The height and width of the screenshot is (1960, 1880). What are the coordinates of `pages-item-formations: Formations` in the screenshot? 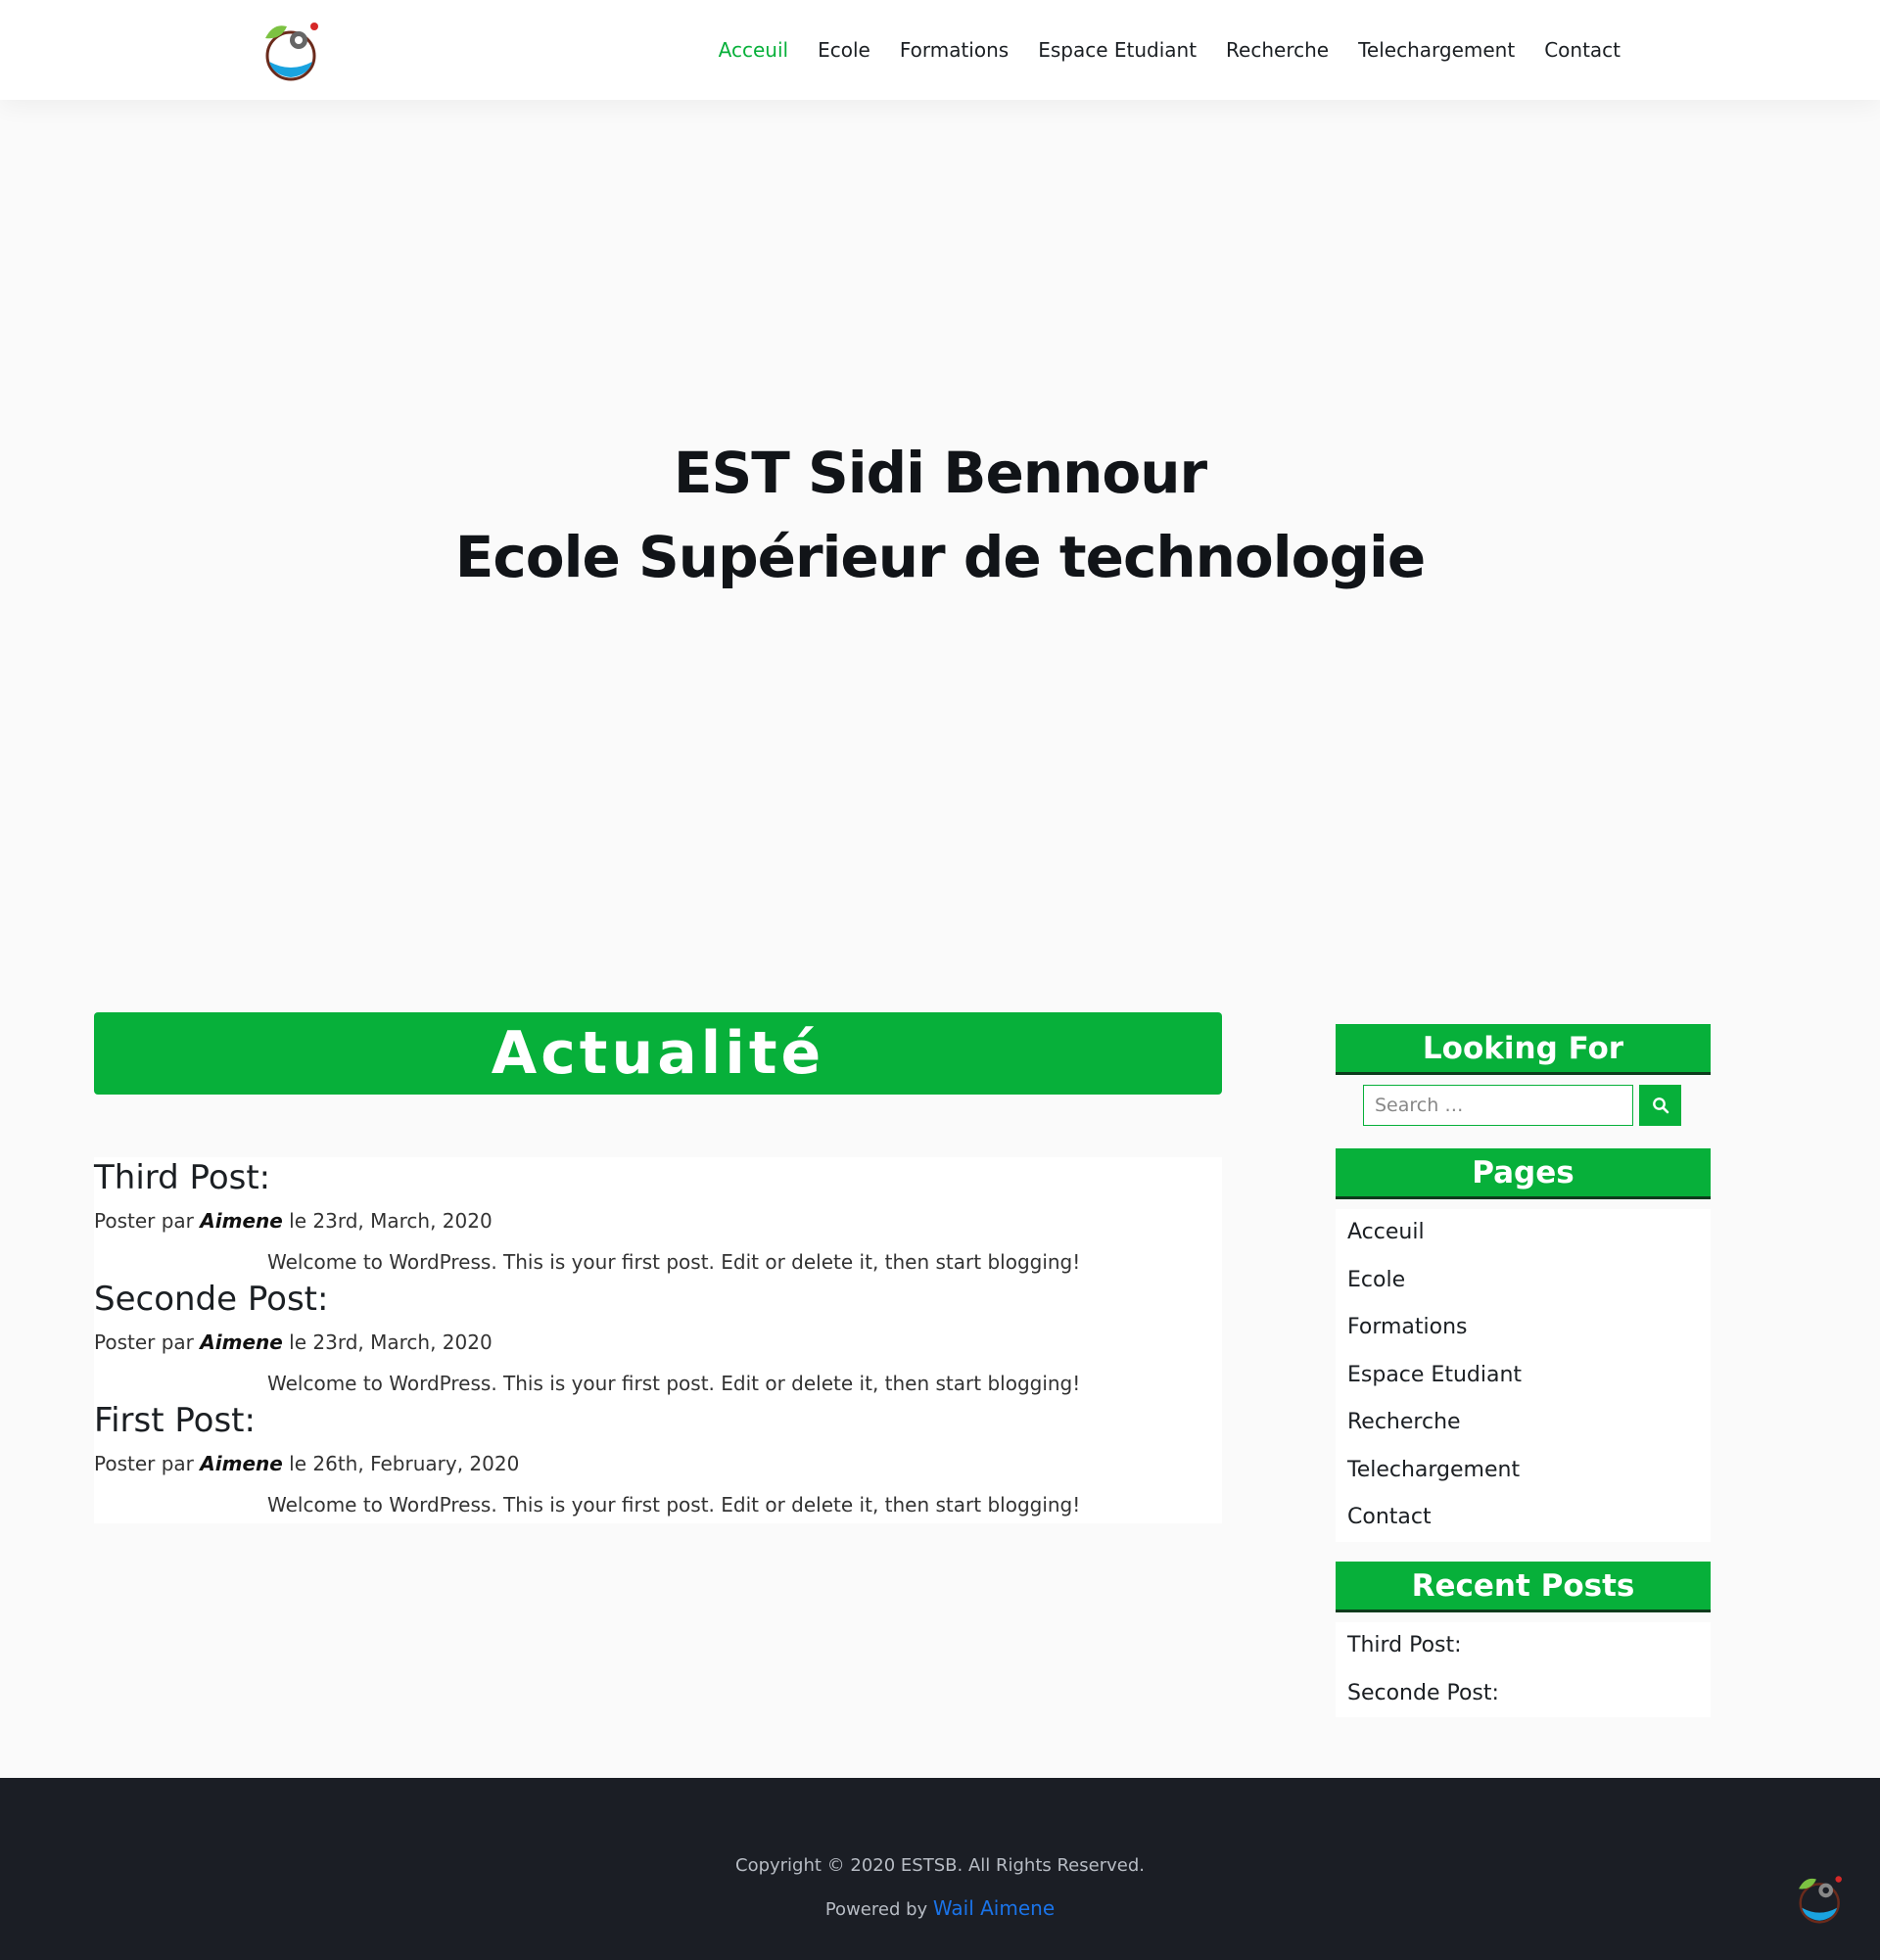 It's located at (1523, 1328).